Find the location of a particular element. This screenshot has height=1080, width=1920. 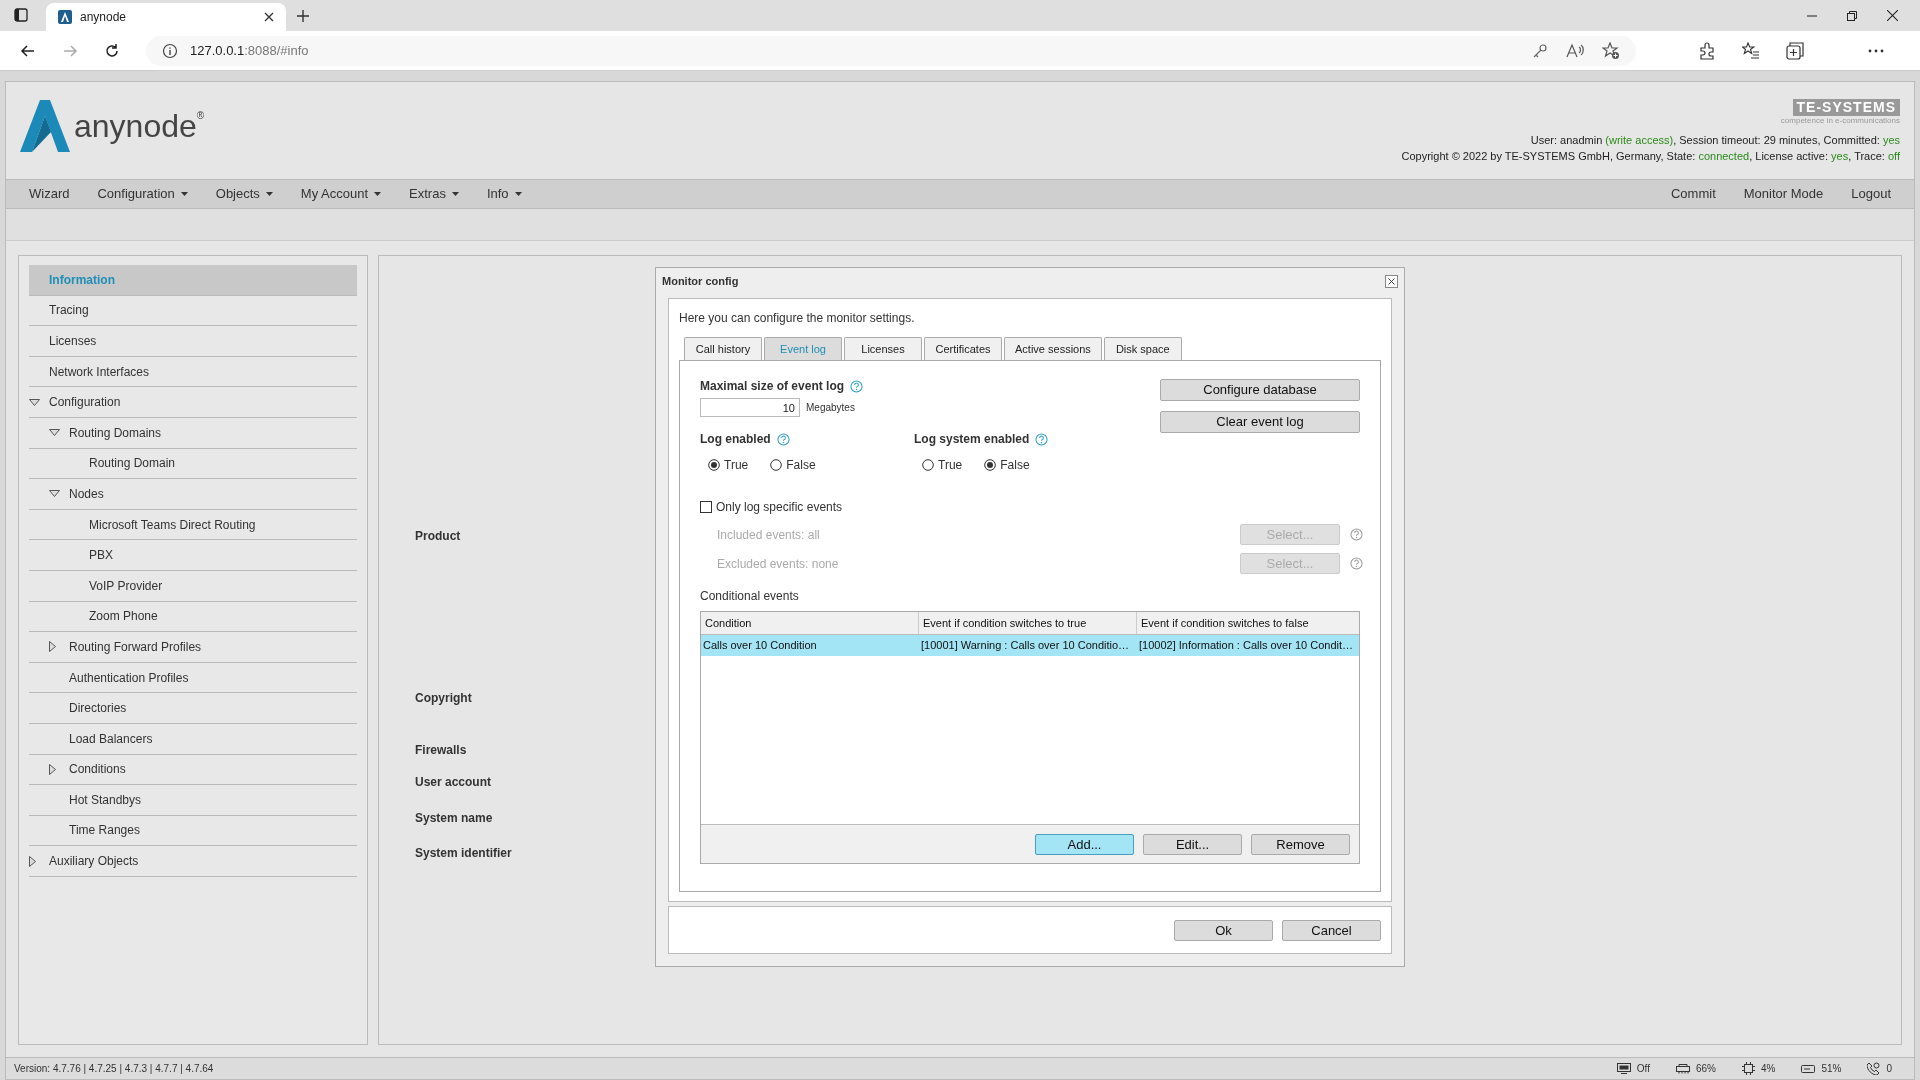

favorites-icon is located at coordinates (1751, 50).